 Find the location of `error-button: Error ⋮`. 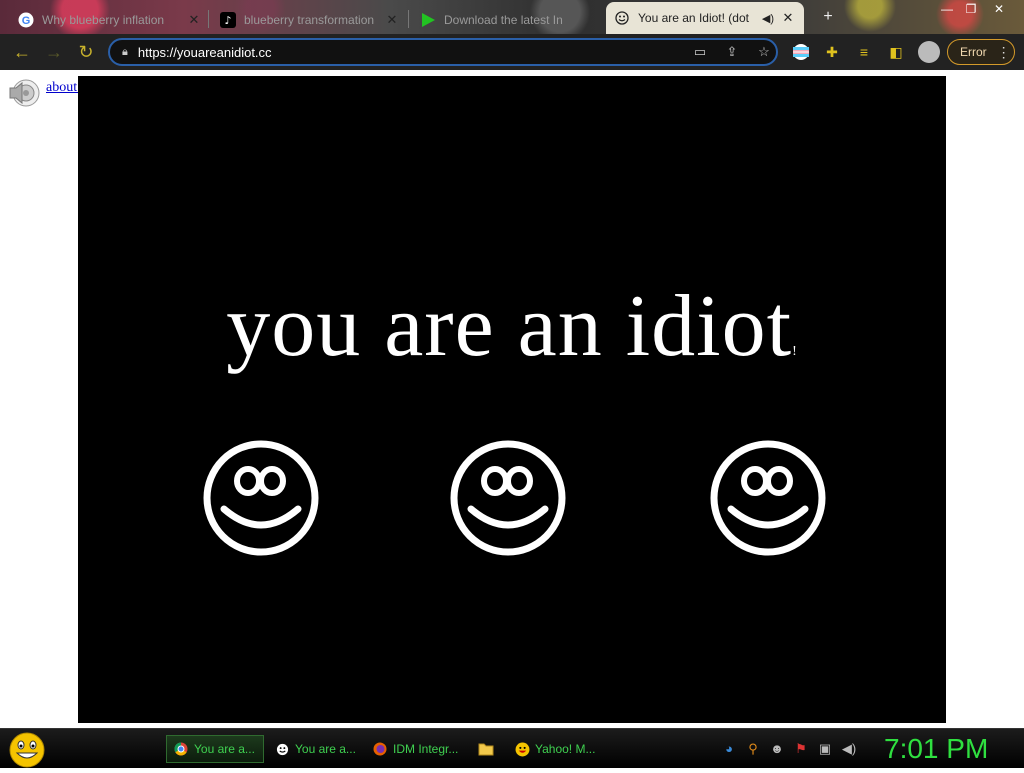

error-button: Error ⋮ is located at coordinates (981, 52).